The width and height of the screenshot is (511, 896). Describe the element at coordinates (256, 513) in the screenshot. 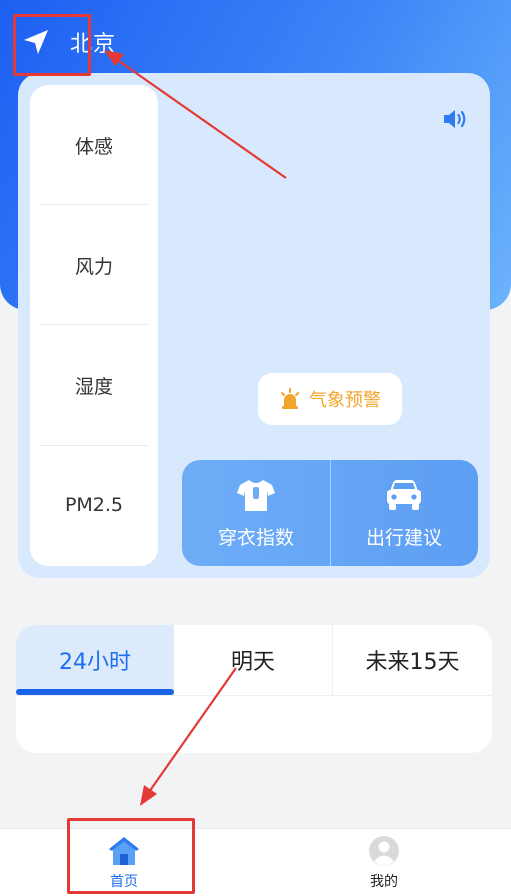

I see `clothing-index-button: 穿衣指数` at that location.